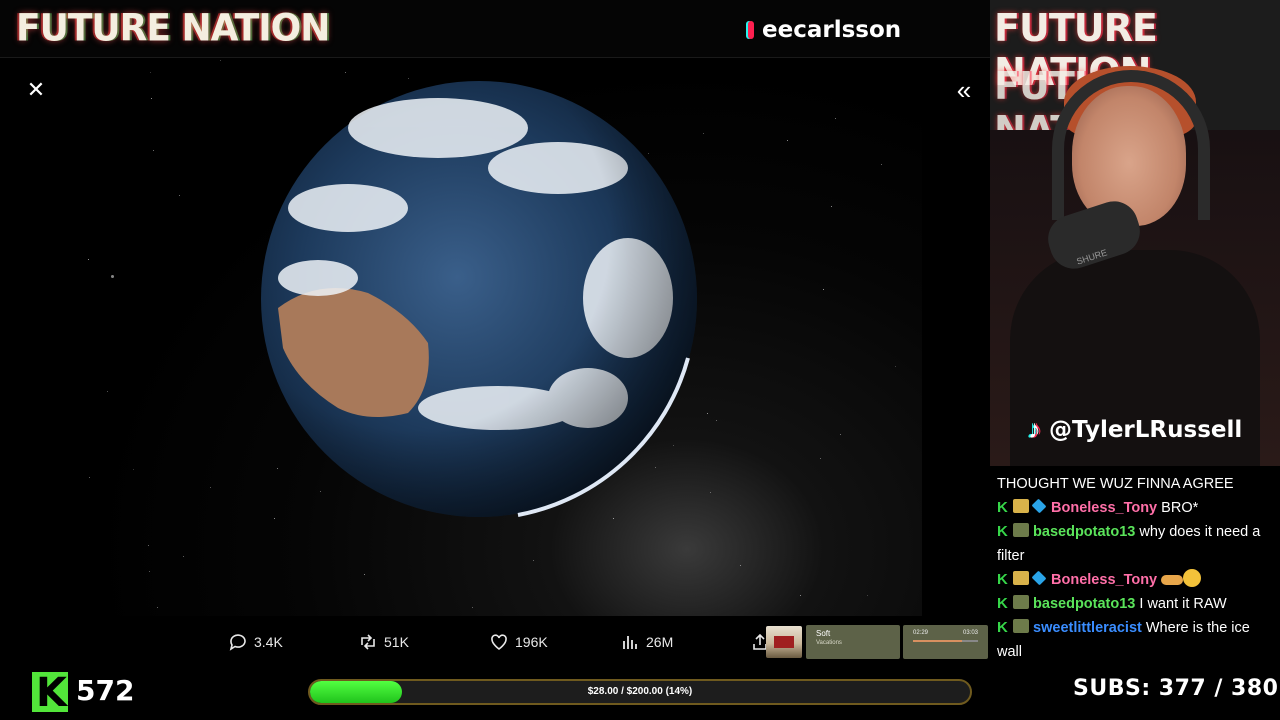 Image resolution: width=1280 pixels, height=720 pixels. I want to click on hand-emote-icon, so click(1172, 580).